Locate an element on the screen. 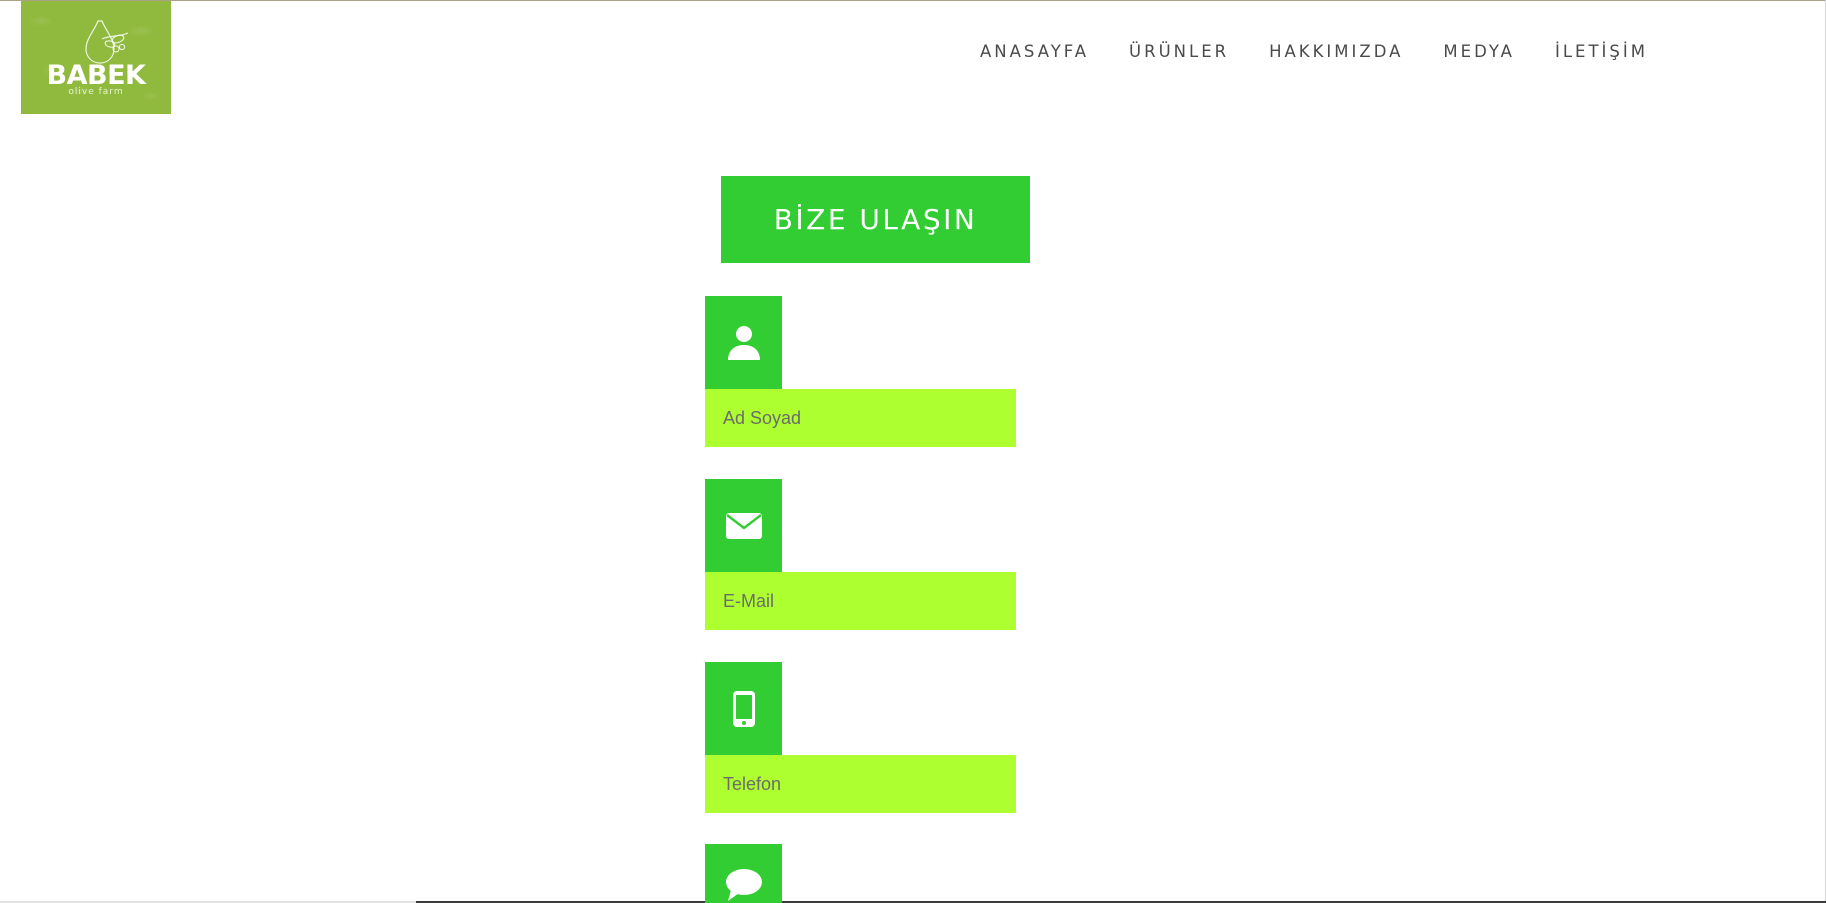  nav-item-urunler: ÜRÜNLER is located at coordinates (1179, 51).